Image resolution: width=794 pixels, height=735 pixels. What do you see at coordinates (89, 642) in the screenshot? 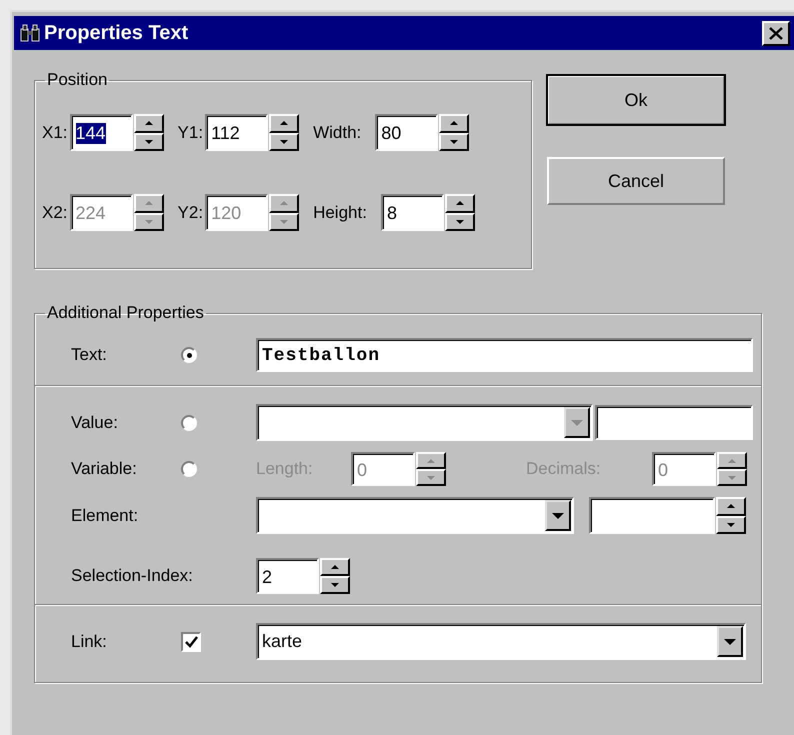
I see `field-label: Link:` at bounding box center [89, 642].